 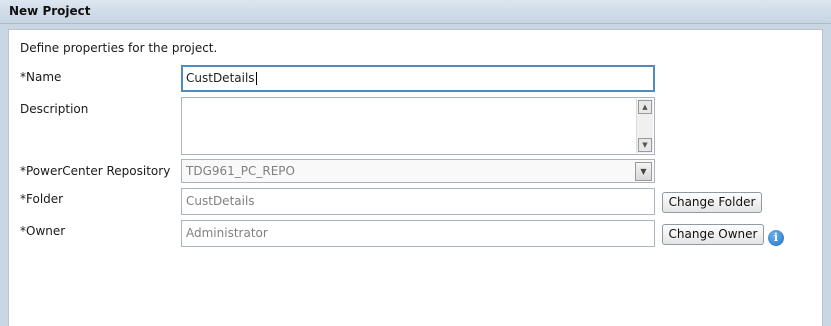 What do you see at coordinates (415, 12) in the screenshot?
I see `dialog-title-bar: New Project` at bounding box center [415, 12].